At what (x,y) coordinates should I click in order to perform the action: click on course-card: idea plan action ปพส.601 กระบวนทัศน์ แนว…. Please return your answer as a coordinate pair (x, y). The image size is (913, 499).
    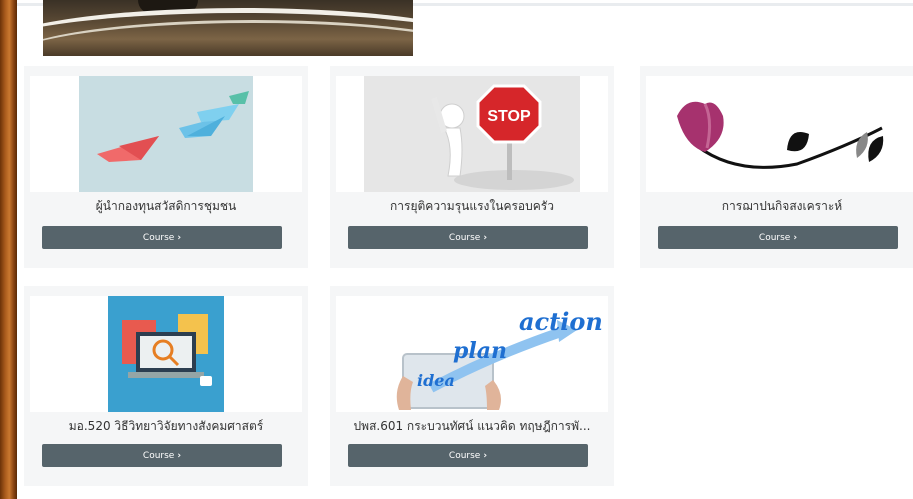
    Looking at the image, I should click on (472, 386).